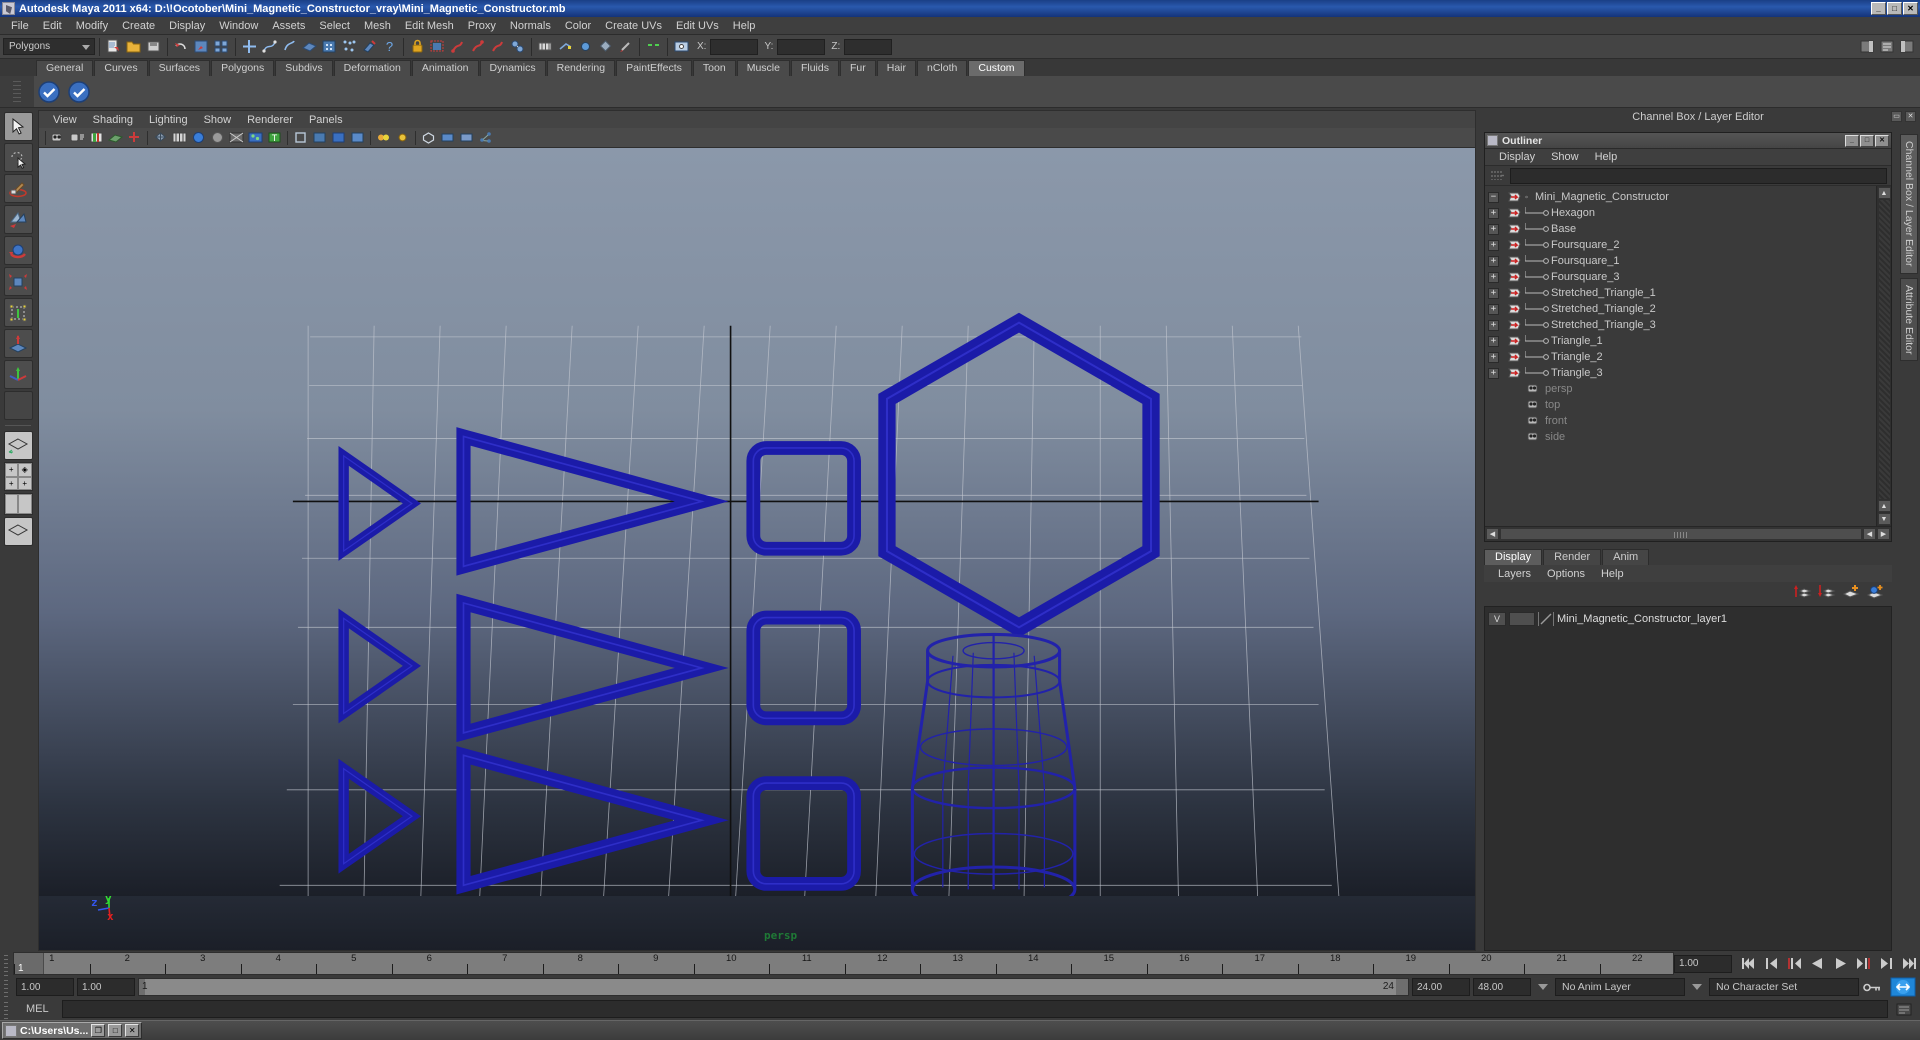  What do you see at coordinates (1909, 963) in the screenshot?
I see `go-to-end-icon` at bounding box center [1909, 963].